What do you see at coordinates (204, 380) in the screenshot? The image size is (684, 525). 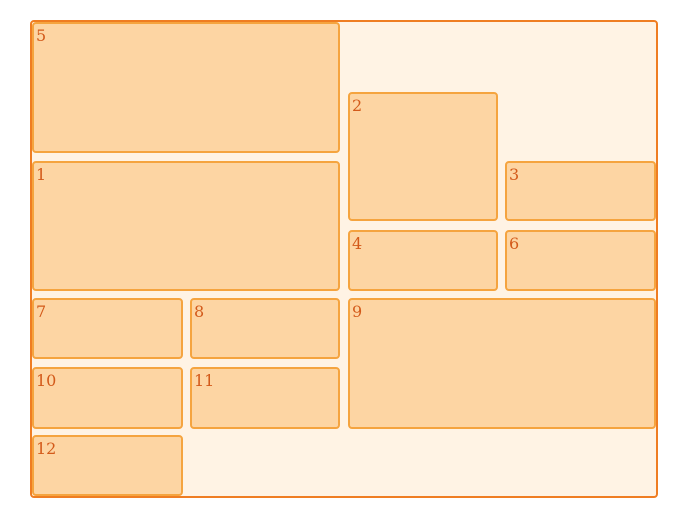 I see `grid-item-label: 11` at bounding box center [204, 380].